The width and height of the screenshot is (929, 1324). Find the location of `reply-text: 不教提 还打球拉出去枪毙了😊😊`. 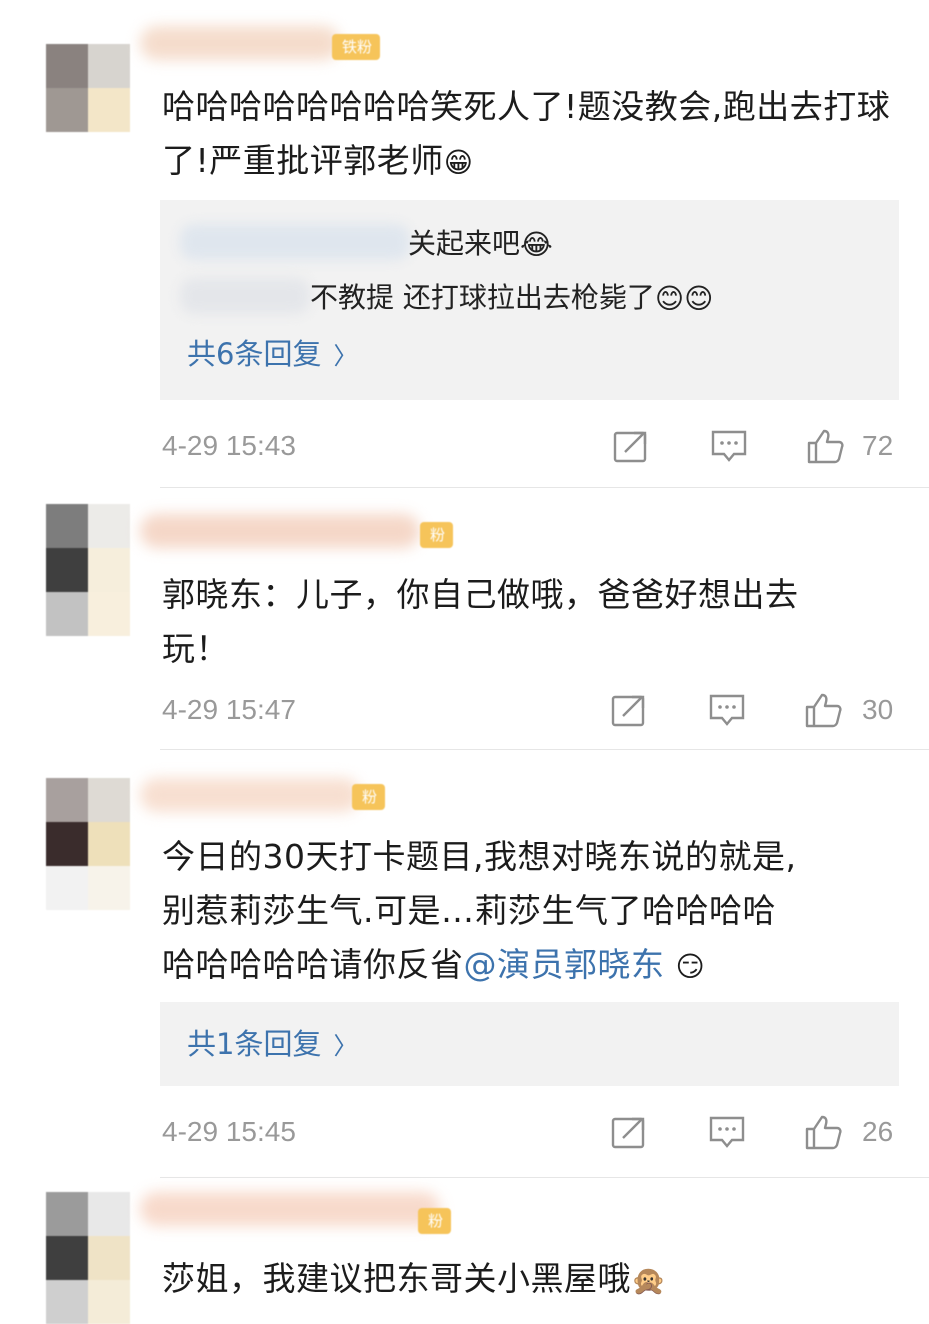

reply-text: 不教提 还打球拉出去枪毙了😊😊 is located at coordinates (512, 298).